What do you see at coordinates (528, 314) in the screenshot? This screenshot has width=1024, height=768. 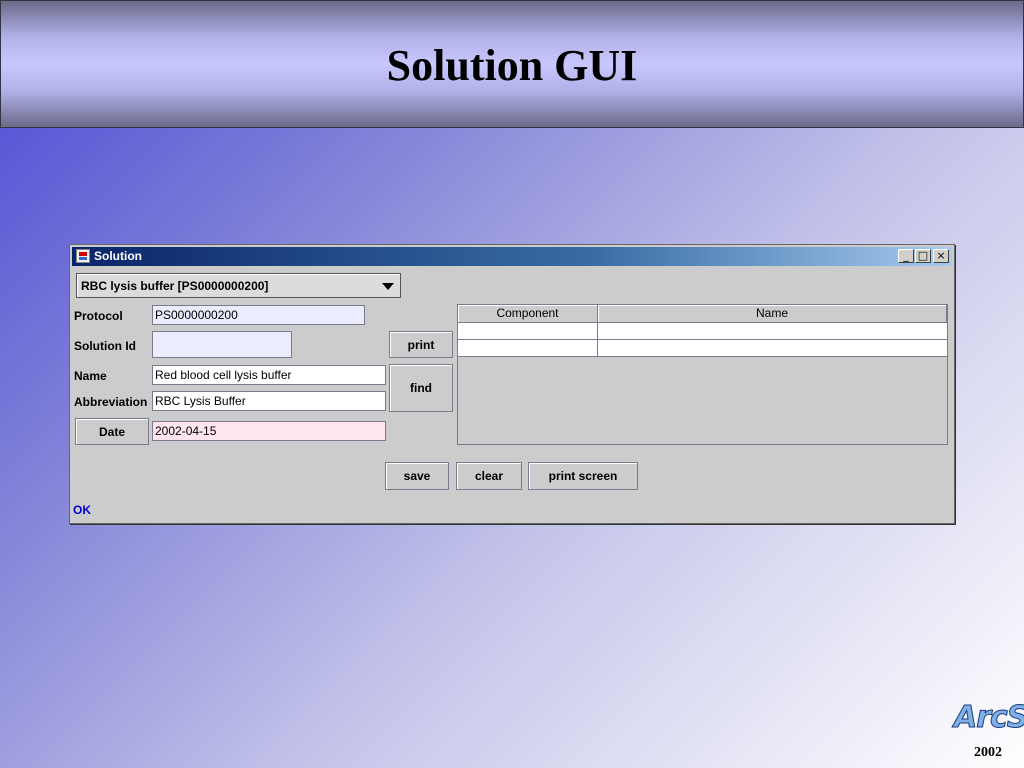 I see `column-header-component: Component` at bounding box center [528, 314].